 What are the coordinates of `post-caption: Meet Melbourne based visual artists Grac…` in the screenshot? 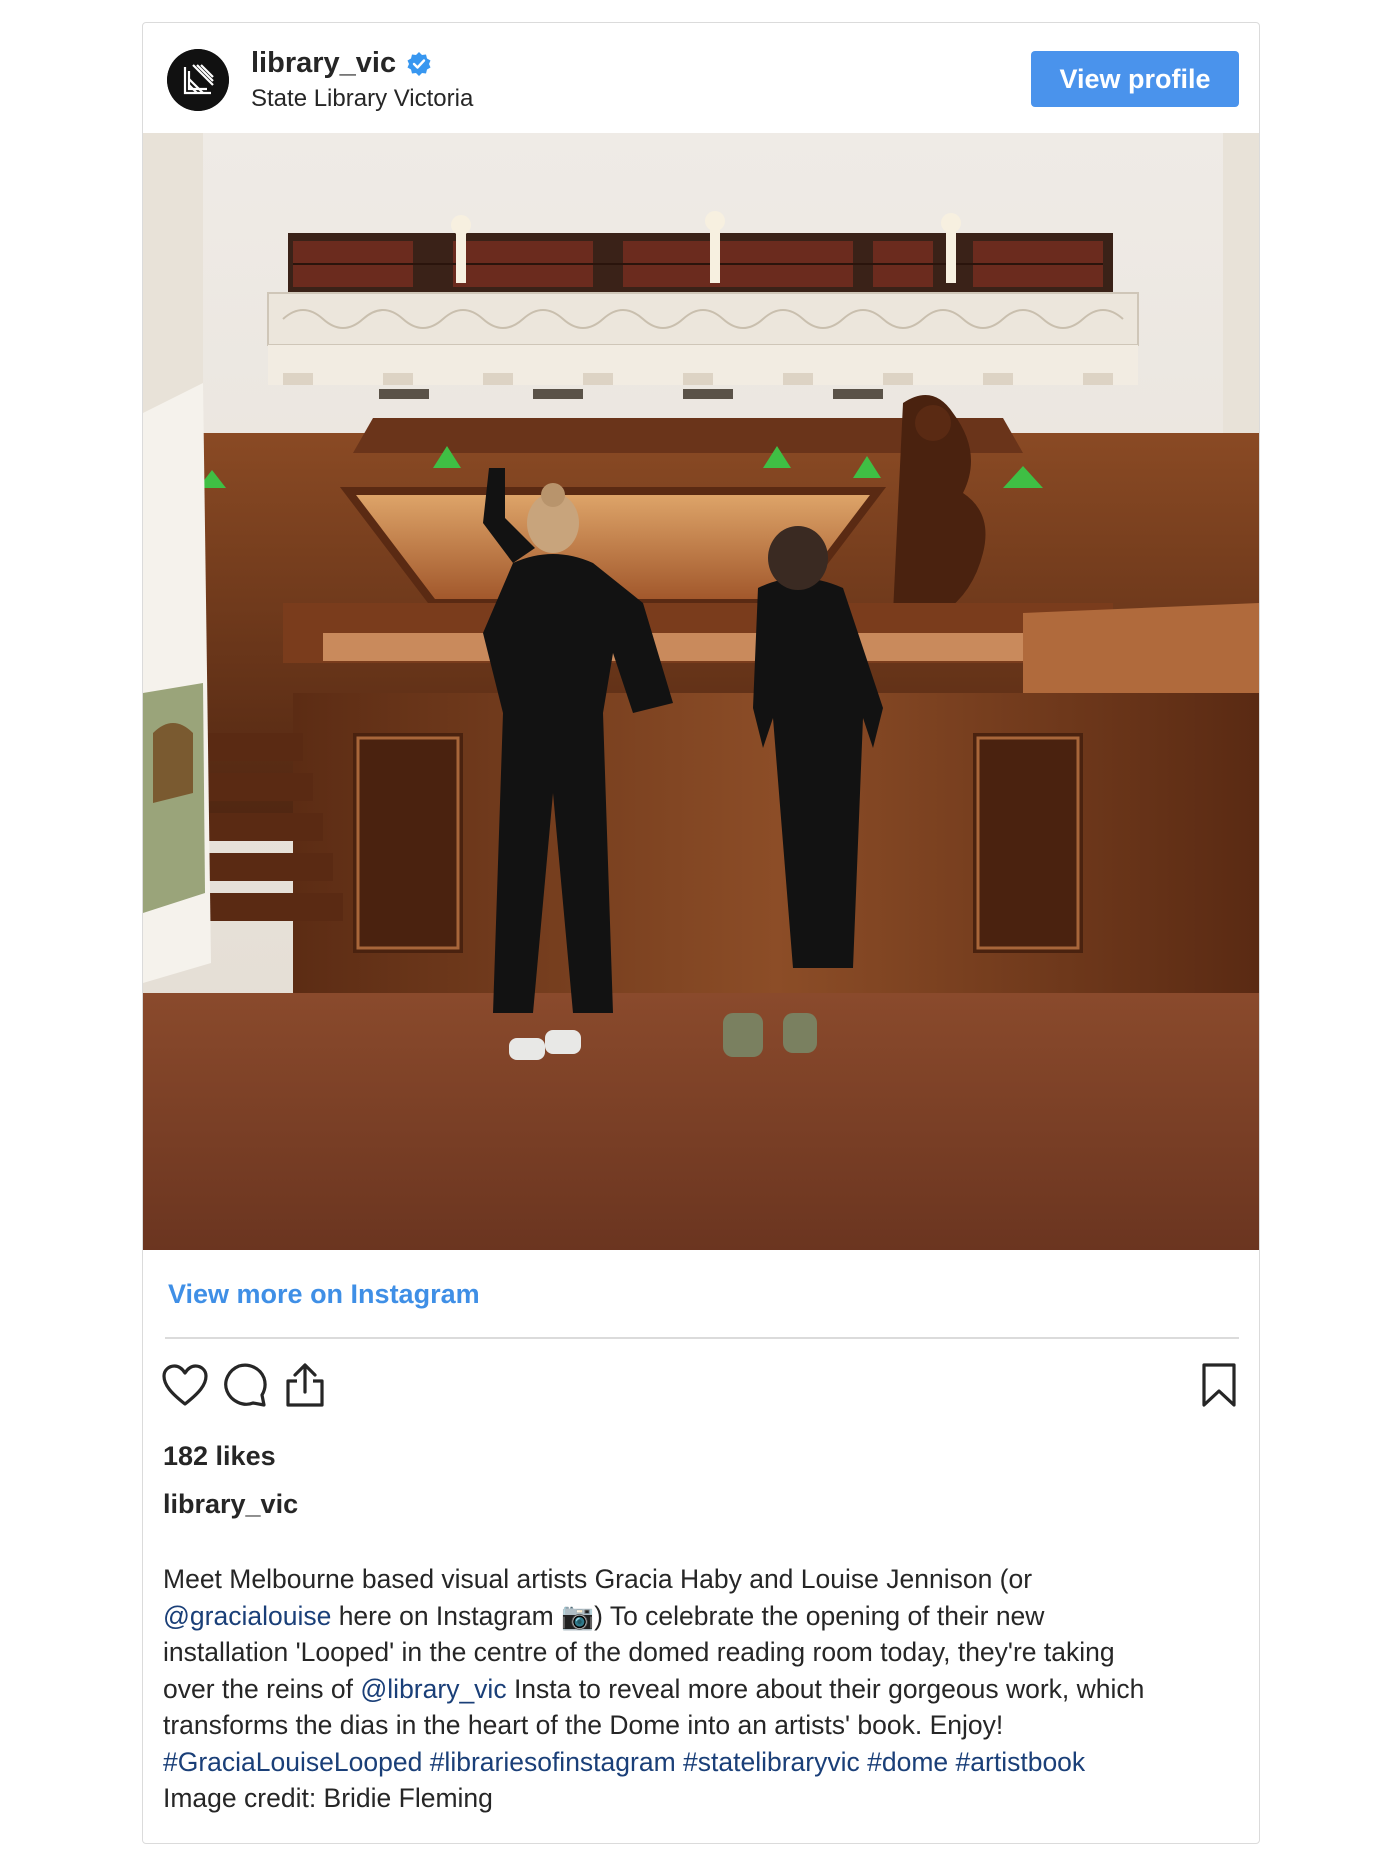 It's located at (703, 1689).